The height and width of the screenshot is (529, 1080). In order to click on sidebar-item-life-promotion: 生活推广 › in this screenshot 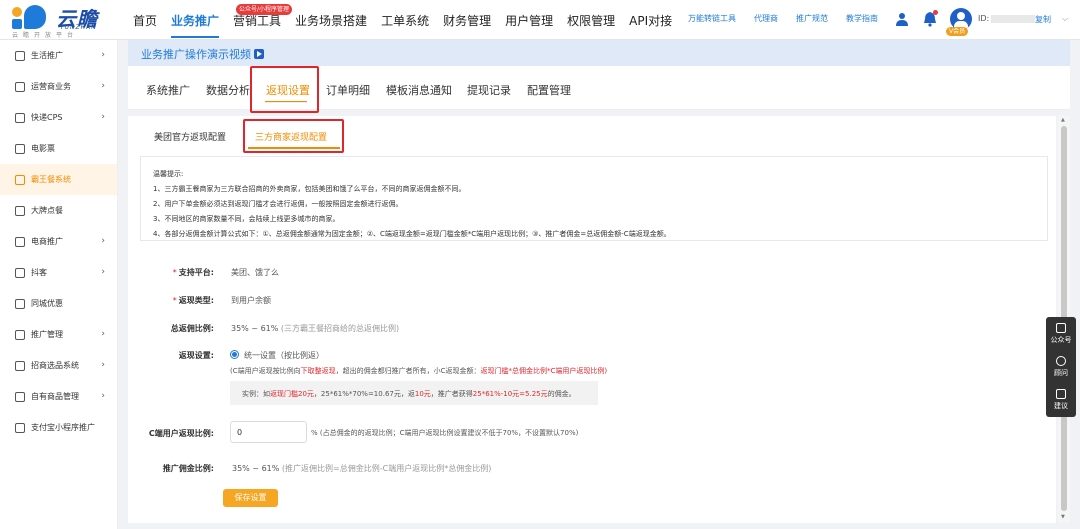, I will do `click(58, 55)`.